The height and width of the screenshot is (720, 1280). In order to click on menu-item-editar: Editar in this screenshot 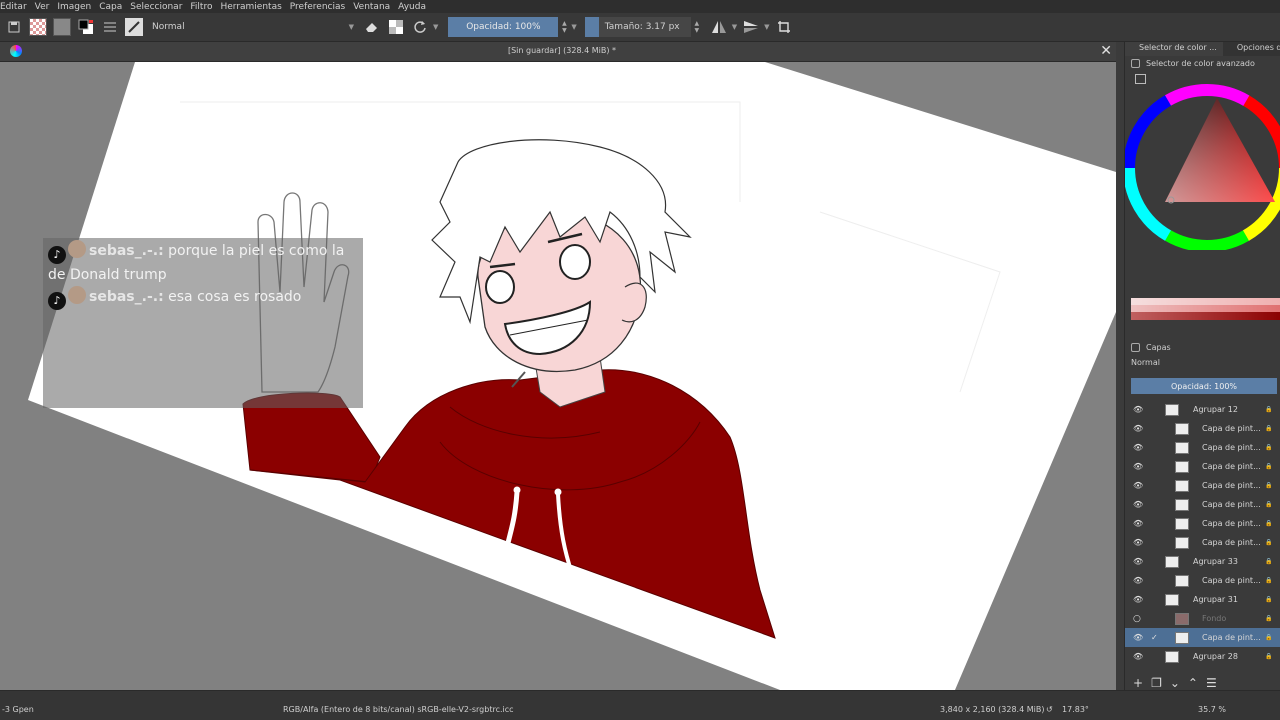, I will do `click(15, 7)`.